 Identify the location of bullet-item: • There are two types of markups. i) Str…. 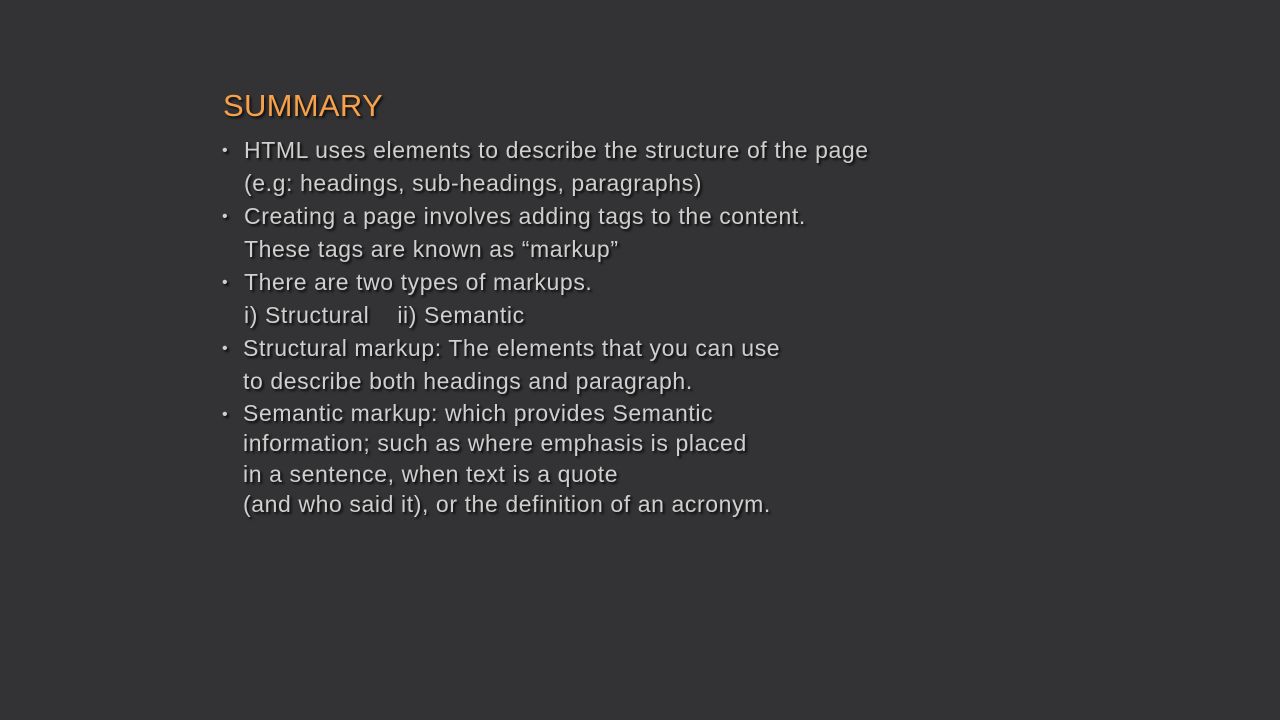
(628, 299).